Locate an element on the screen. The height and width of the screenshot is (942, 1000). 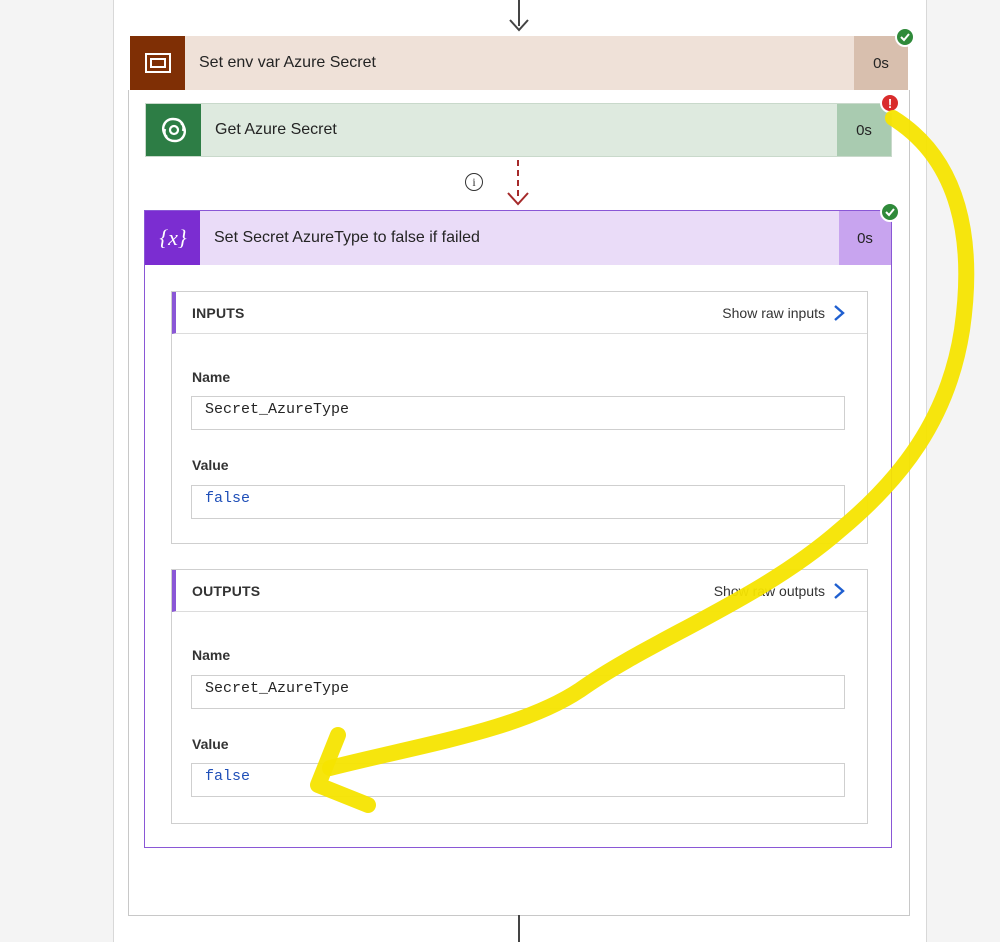
info-icon: i is located at coordinates (474, 182).